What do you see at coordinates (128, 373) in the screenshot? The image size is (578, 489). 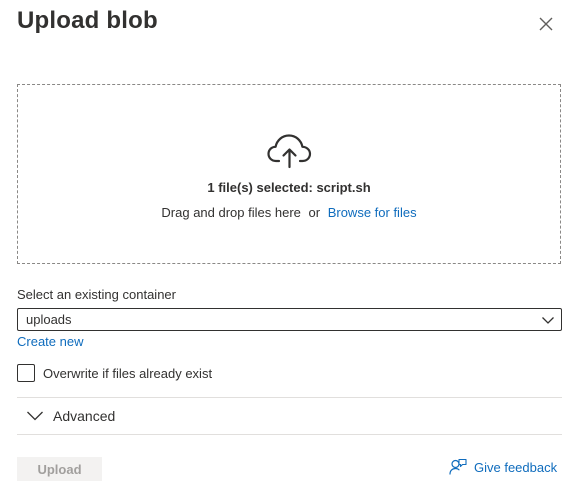 I see `overwrite-checkbox-label: Overwrite if files already exist` at bounding box center [128, 373].